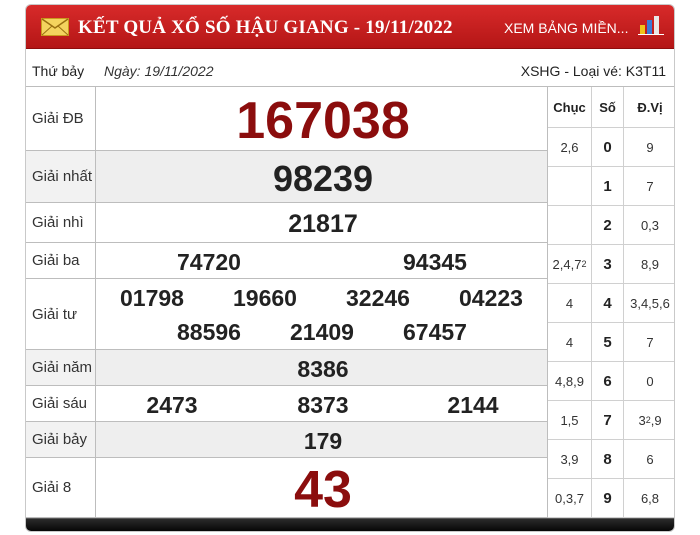 This screenshot has height=535, width=700. What do you see at coordinates (570, 498) in the screenshot?
I see `loto-tens-cell: 0,3,7` at bounding box center [570, 498].